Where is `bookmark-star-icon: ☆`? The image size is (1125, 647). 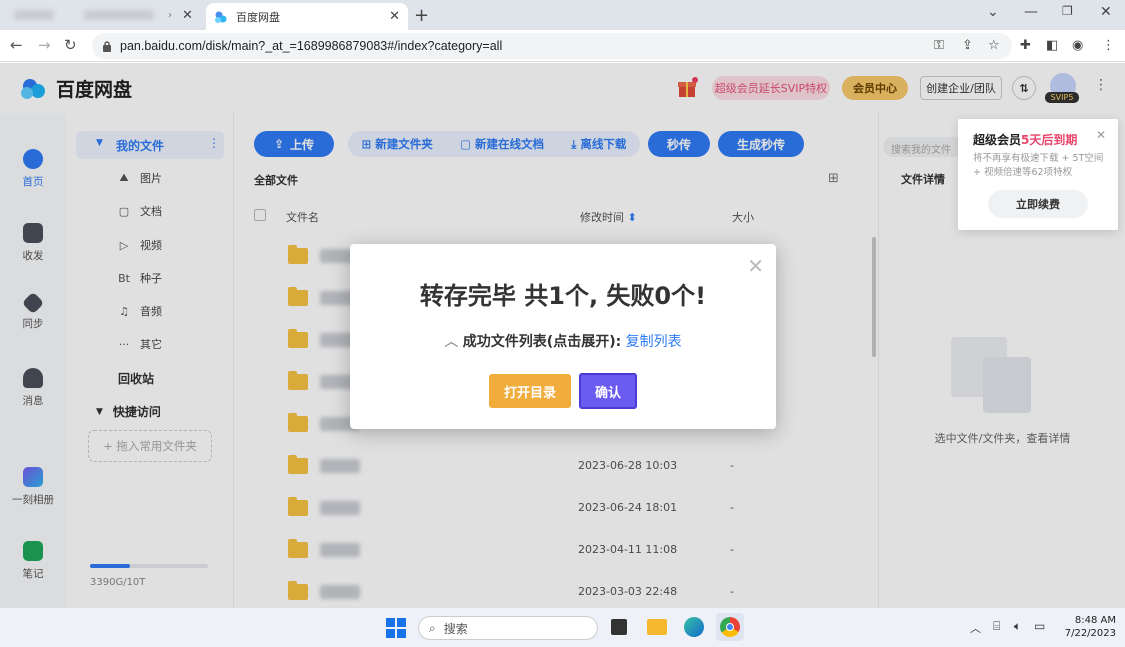 bookmark-star-icon: ☆ is located at coordinates (994, 45).